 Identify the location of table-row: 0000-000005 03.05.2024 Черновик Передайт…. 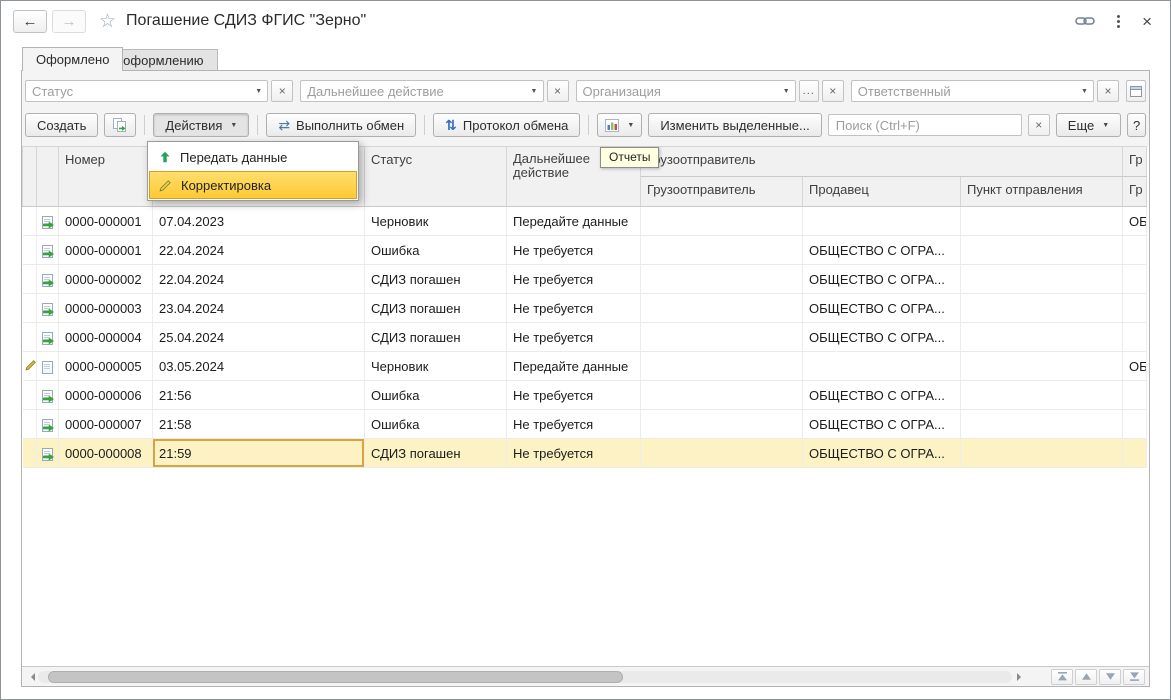
(585, 366).